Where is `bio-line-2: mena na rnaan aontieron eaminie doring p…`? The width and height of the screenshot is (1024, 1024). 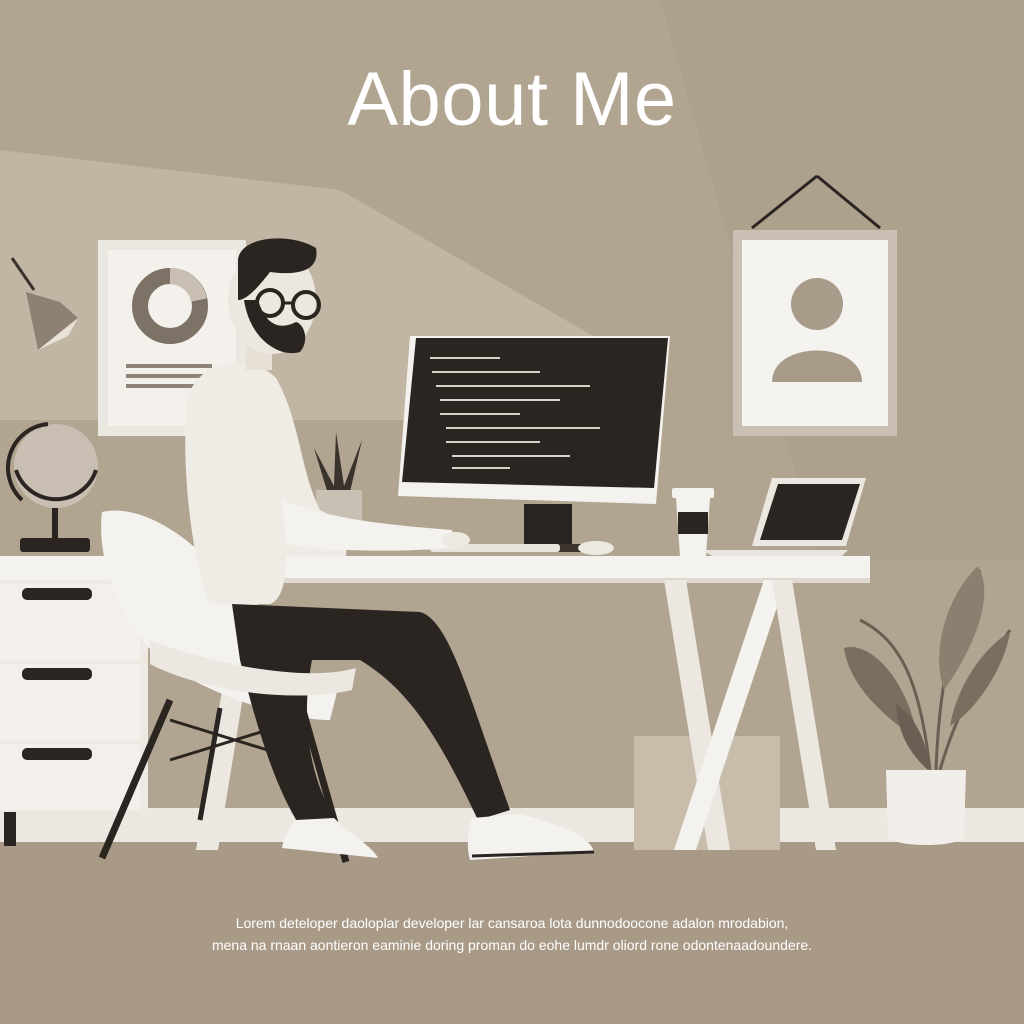
bio-line-2: mena na rnaan aontieron eaminie doring p… is located at coordinates (512, 945).